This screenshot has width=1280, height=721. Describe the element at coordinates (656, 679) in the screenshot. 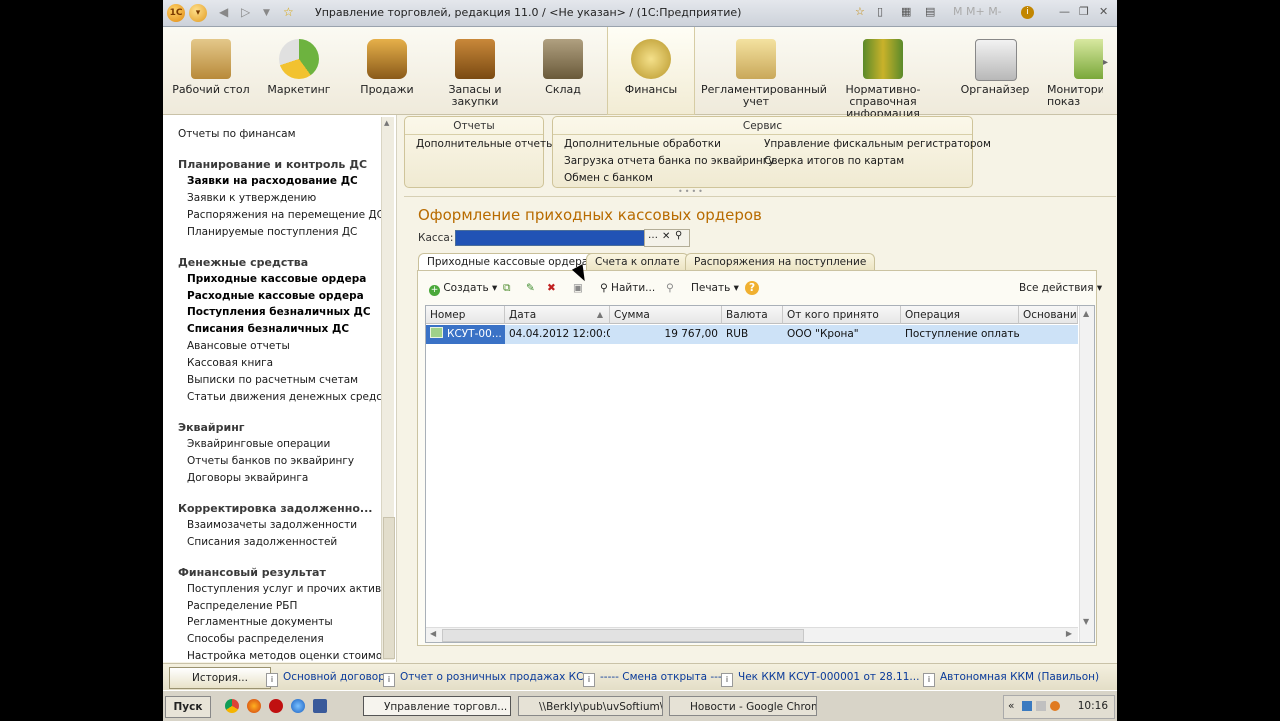

I see `open-window-item: i ----- Смена открыта -----` at that location.